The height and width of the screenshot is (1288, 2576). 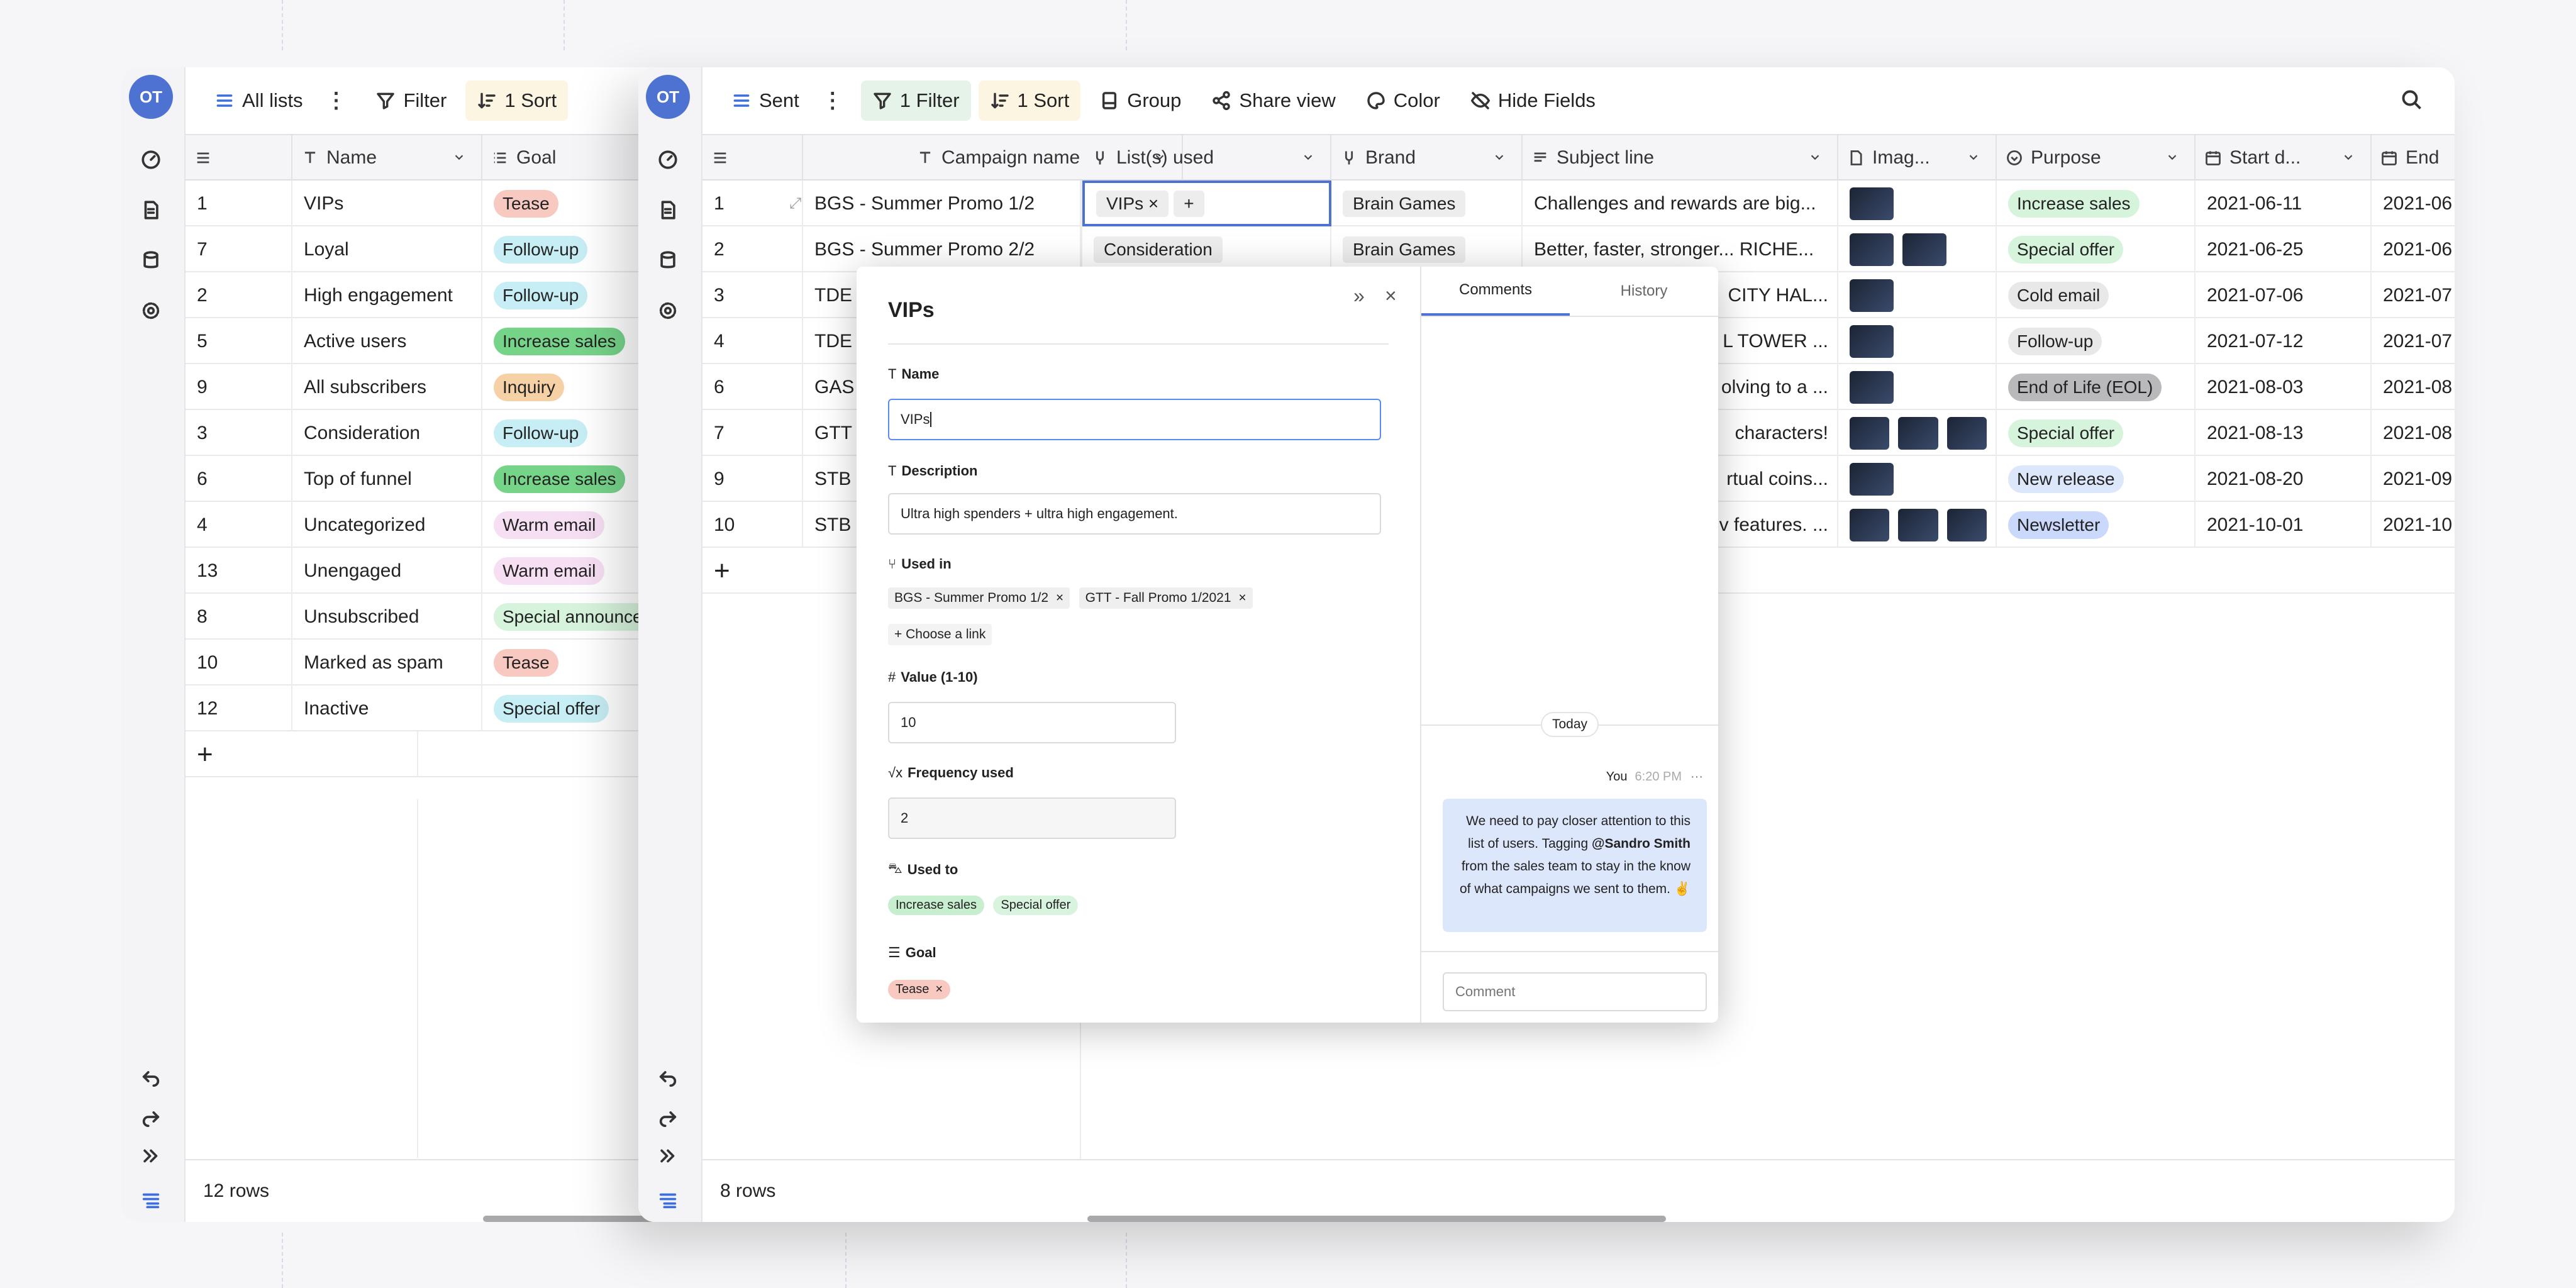 I want to click on cell-purpose: Newsletter, so click(x=2096, y=525).